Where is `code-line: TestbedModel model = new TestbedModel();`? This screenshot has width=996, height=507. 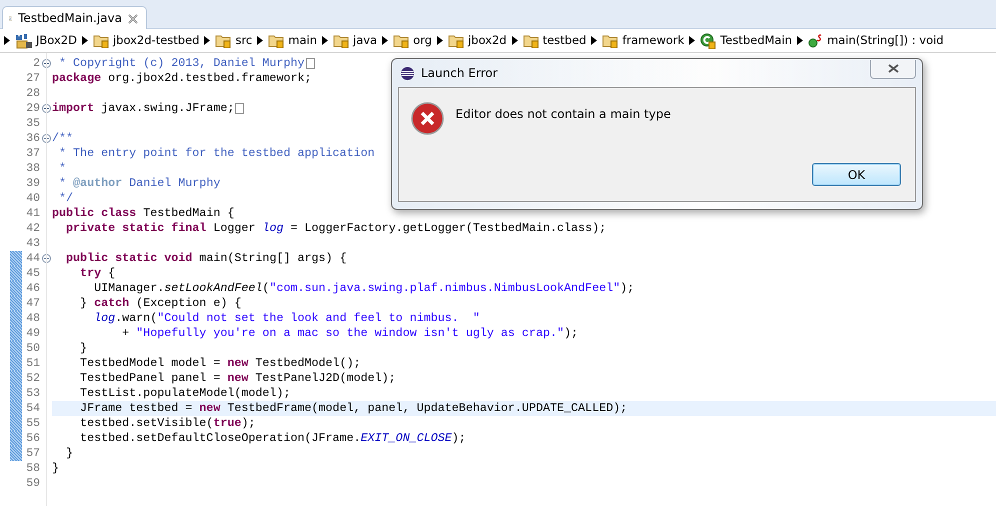
code-line: TestbedModel model = new TestbedModel(); is located at coordinates (220, 363).